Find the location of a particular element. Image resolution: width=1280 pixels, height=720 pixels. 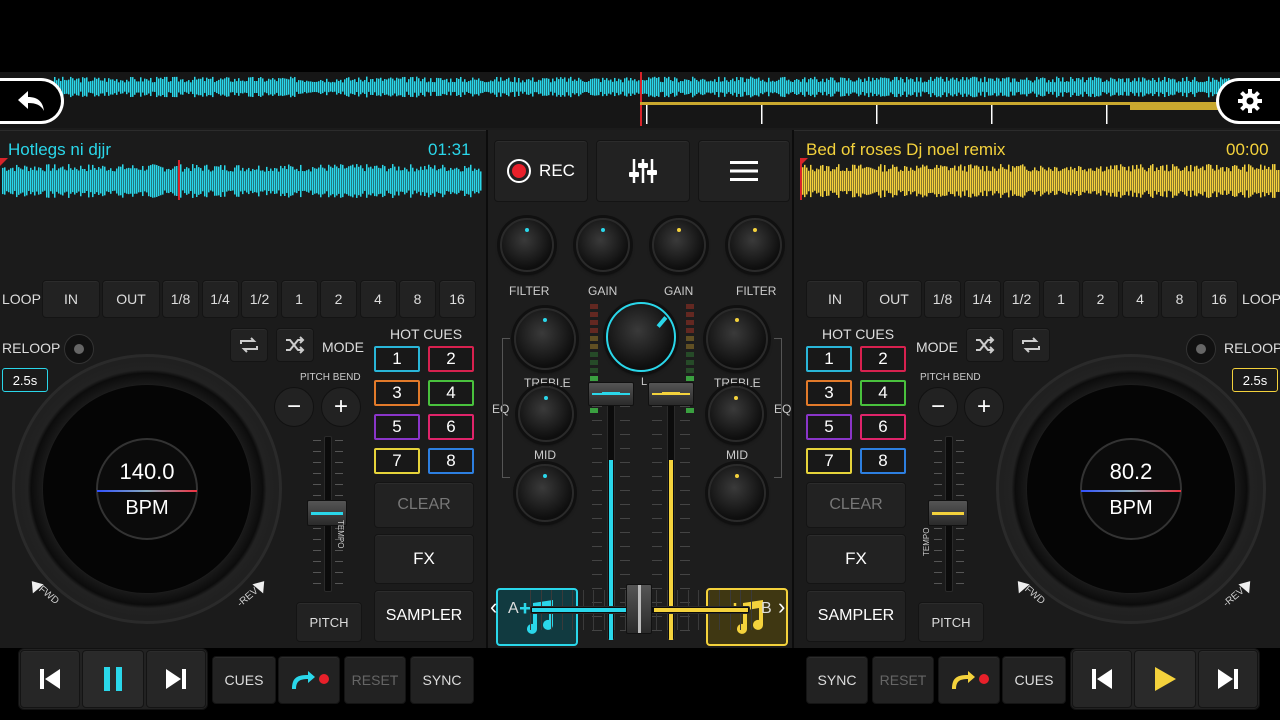

deck-b-fx-button: FX is located at coordinates (856, 559).